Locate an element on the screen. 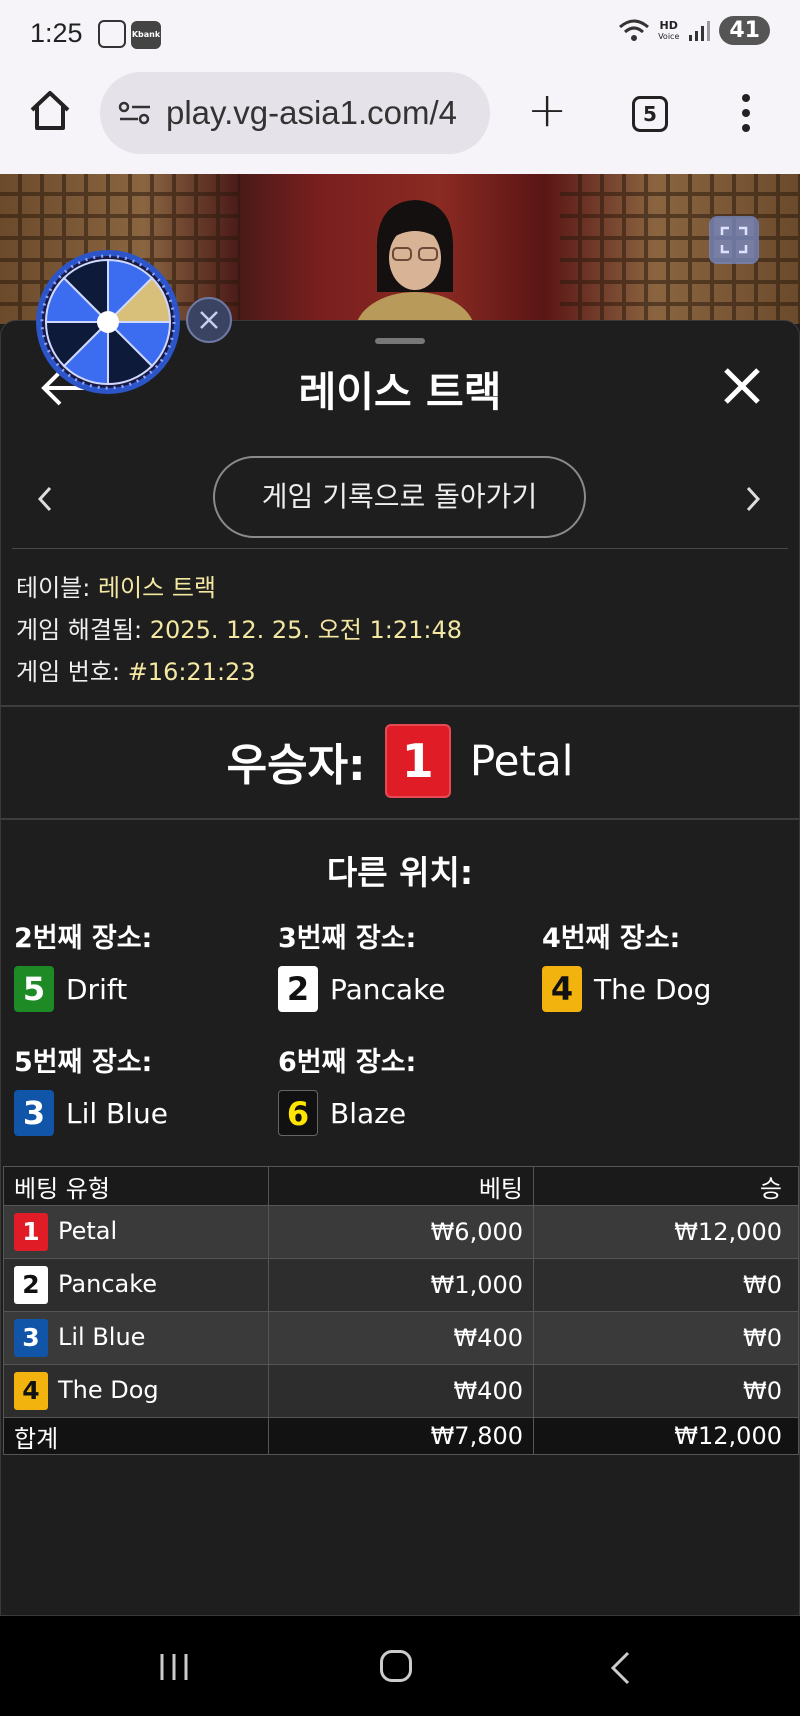 The width and height of the screenshot is (800, 1716). runner-badge: 5 is located at coordinates (34, 989).